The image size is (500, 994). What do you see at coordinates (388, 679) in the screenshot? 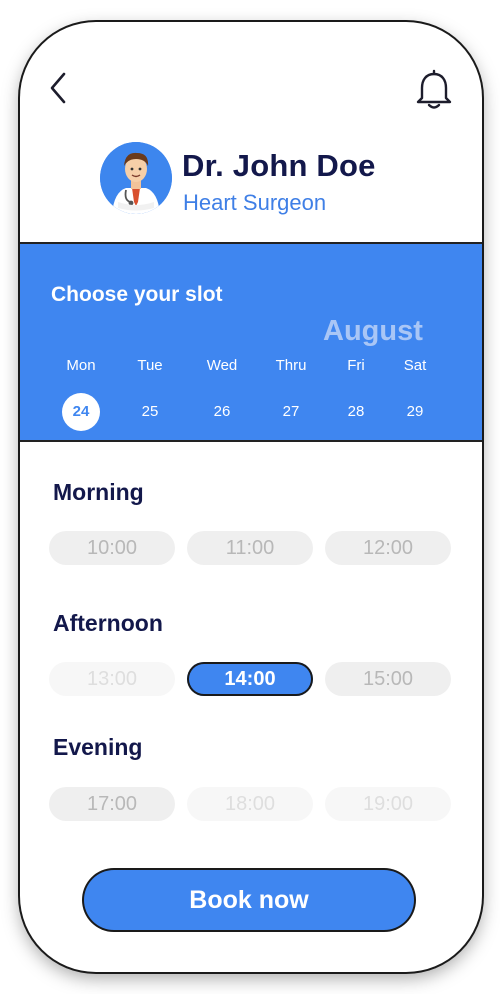
I see `time-slot: 15:00` at bounding box center [388, 679].